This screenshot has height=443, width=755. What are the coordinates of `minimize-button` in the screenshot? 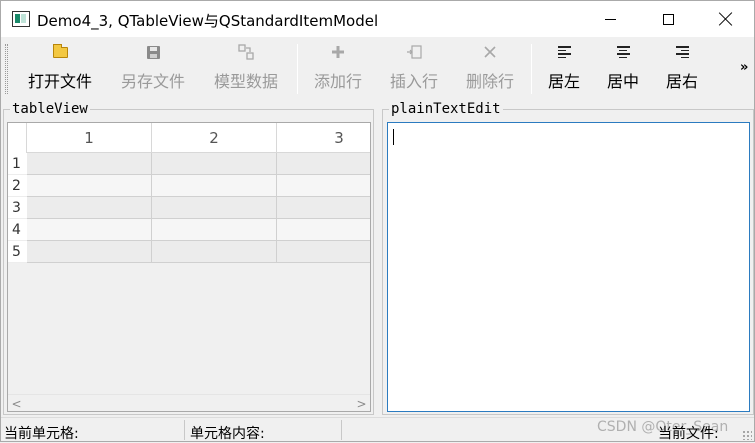 It's located at (610, 19).